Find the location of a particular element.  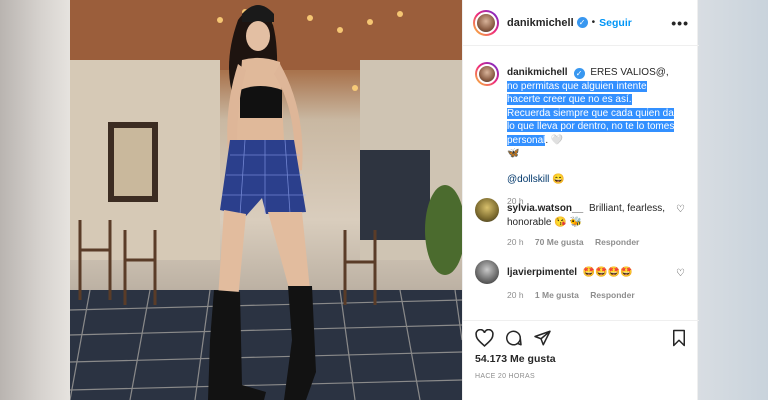

action-icons is located at coordinates (513, 338).